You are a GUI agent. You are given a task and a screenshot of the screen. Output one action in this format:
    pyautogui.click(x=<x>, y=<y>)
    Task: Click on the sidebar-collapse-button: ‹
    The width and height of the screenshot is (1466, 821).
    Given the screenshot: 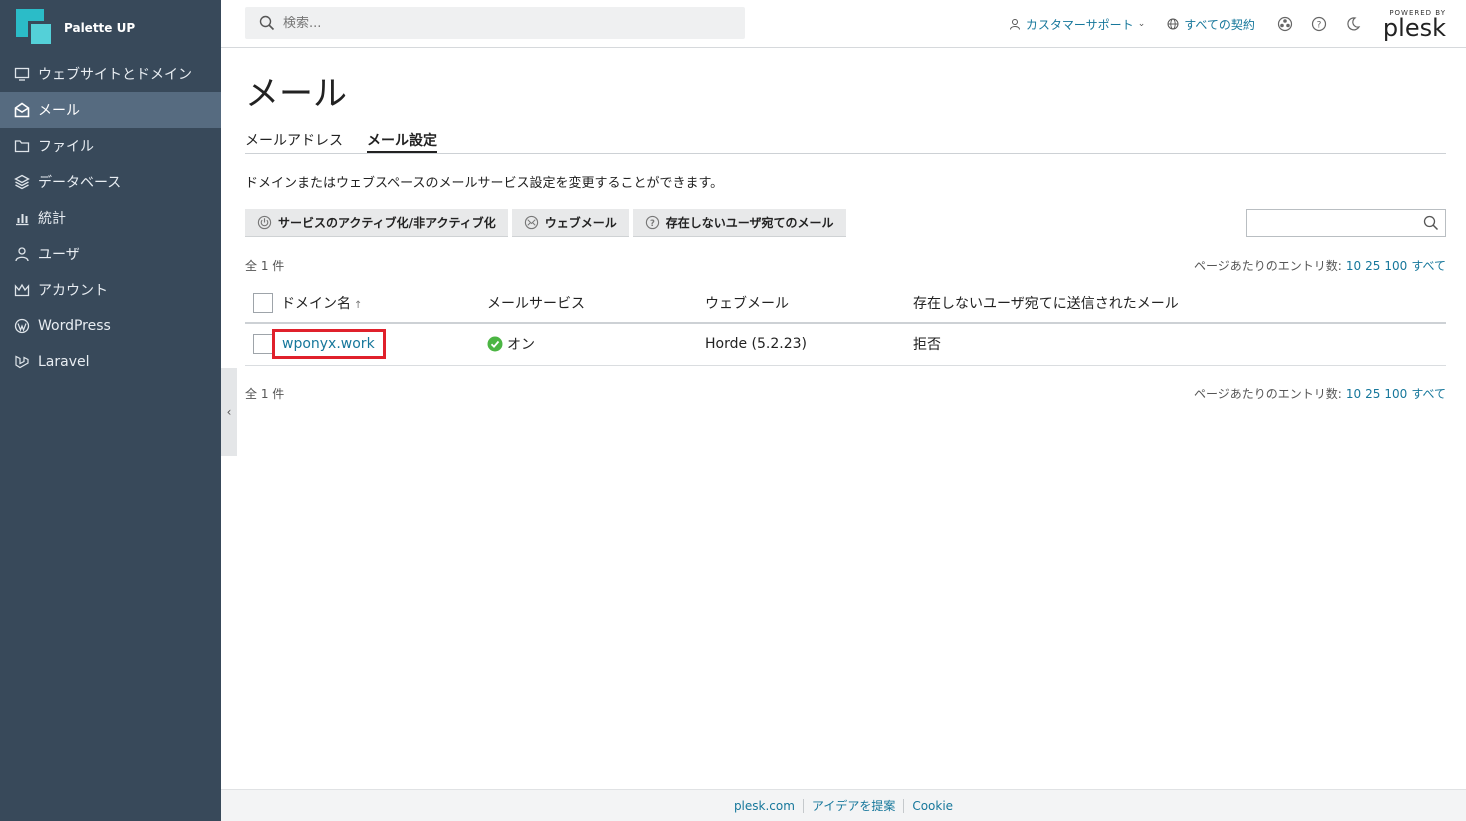 What is the action you would take?
    pyautogui.click(x=229, y=412)
    